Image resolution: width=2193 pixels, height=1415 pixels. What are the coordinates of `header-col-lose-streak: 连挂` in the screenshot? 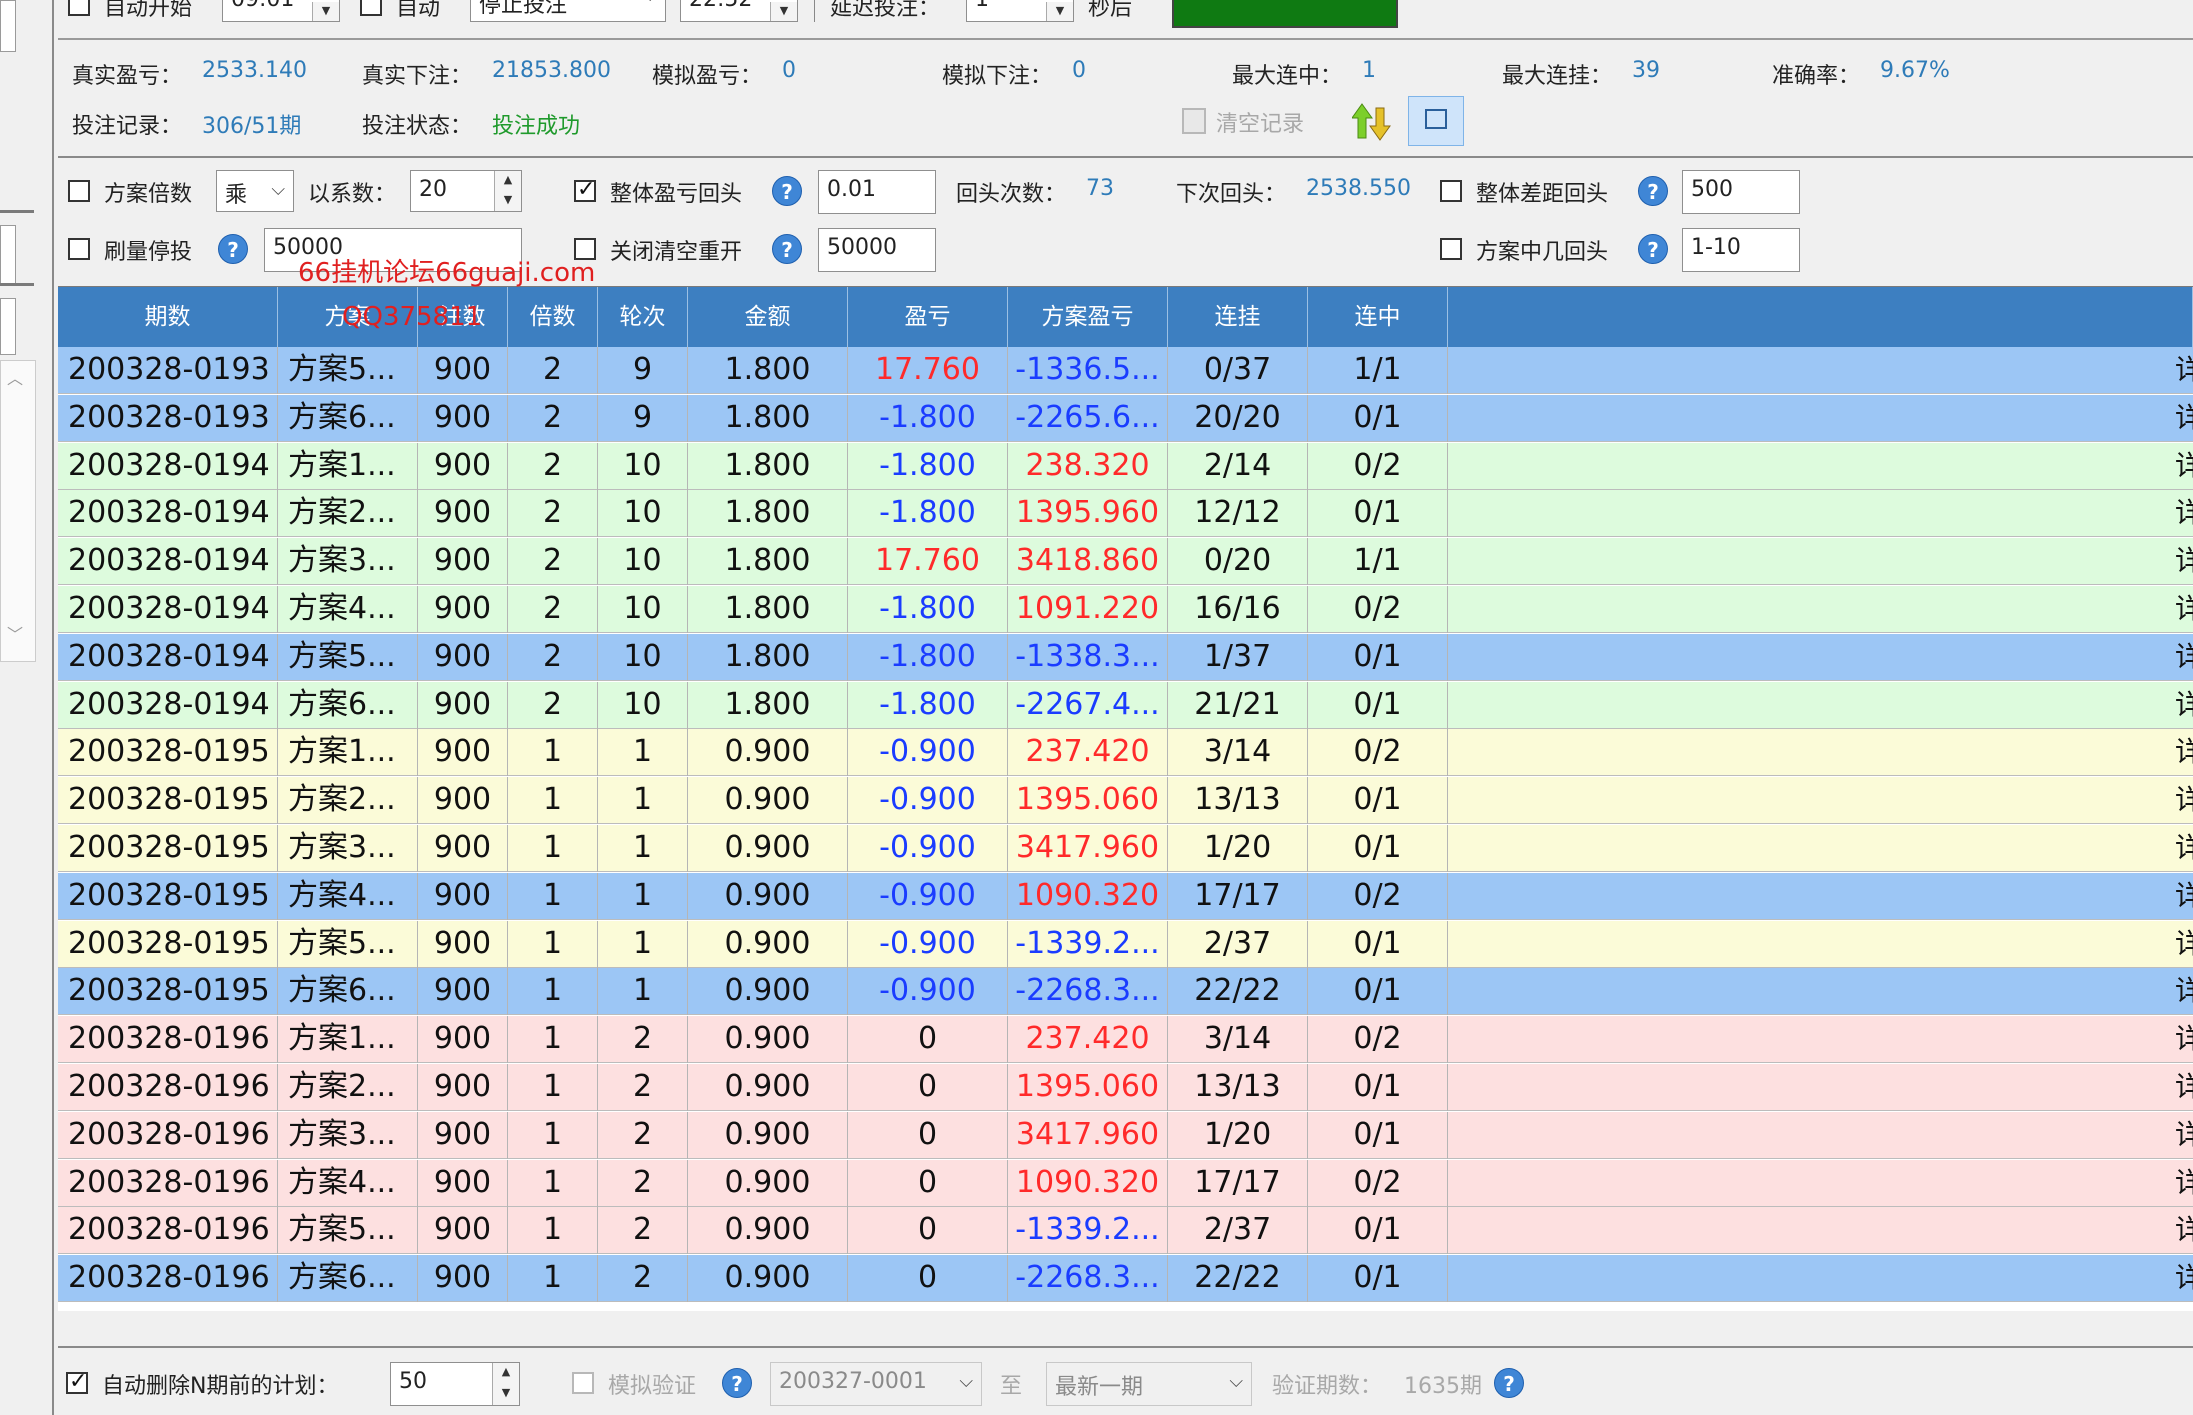 It's located at (1238, 317).